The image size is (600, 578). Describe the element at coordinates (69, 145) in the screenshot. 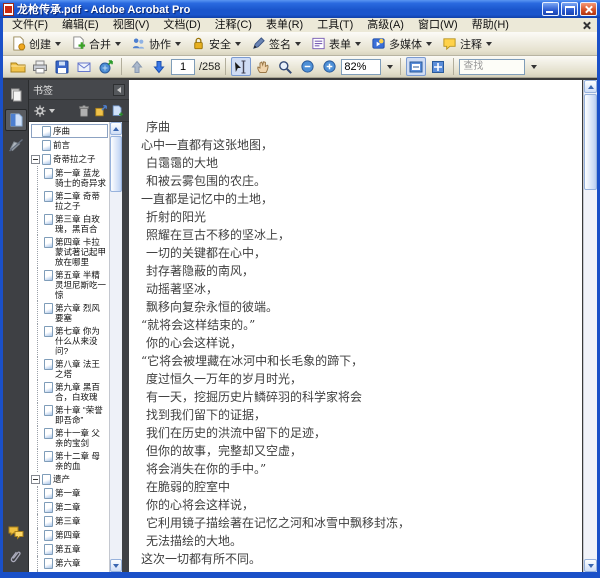

I see `bookmark-item: 前言` at that location.